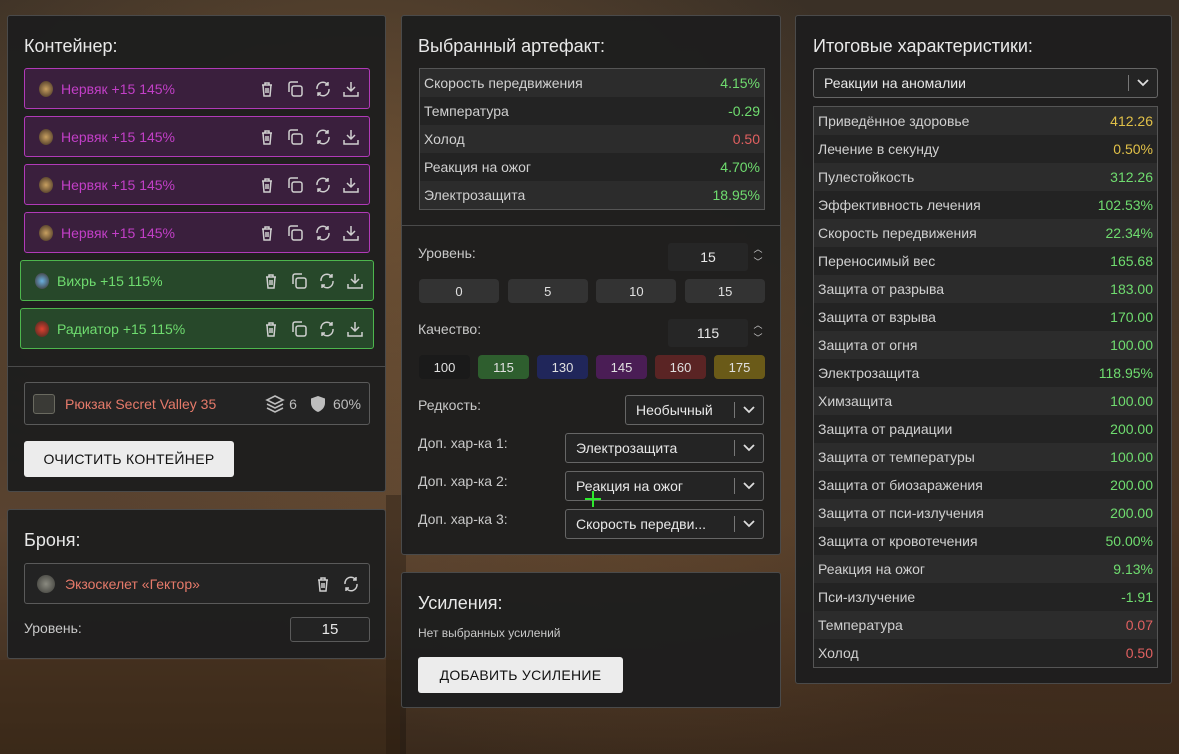 The height and width of the screenshot is (754, 1179). I want to click on quality-preset-button: 160, so click(680, 367).